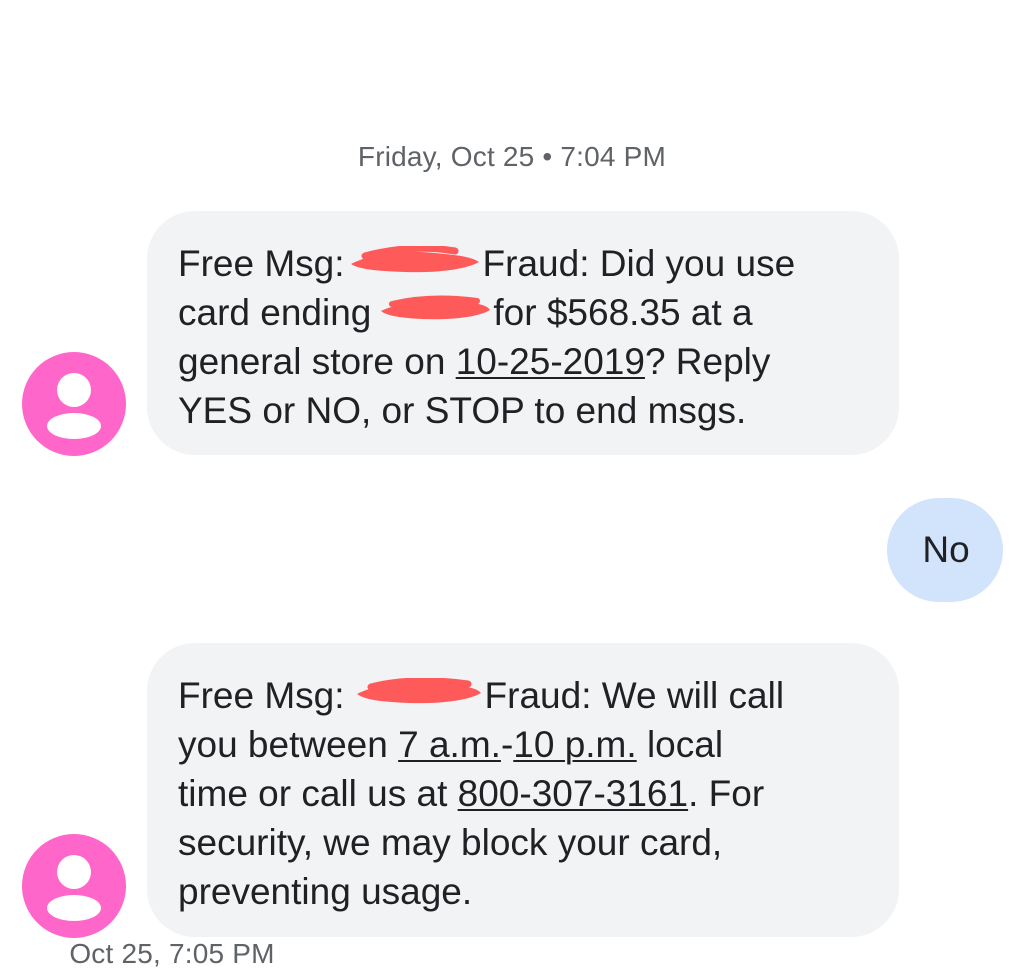 This screenshot has height=970, width=1024. I want to click on message-text: general store on, so click(317, 361).